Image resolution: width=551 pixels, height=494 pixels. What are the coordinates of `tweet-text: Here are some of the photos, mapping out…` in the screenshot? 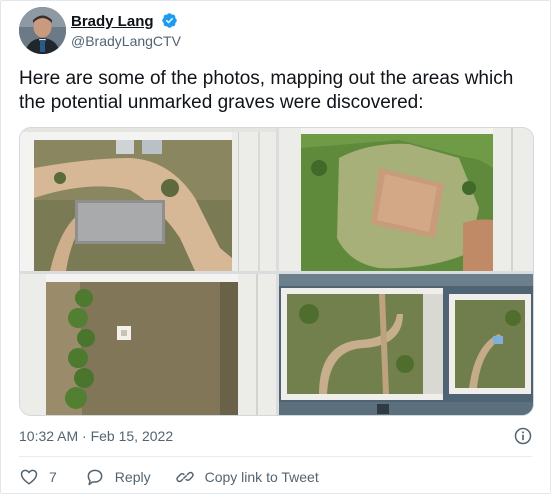 It's located at (266, 90).